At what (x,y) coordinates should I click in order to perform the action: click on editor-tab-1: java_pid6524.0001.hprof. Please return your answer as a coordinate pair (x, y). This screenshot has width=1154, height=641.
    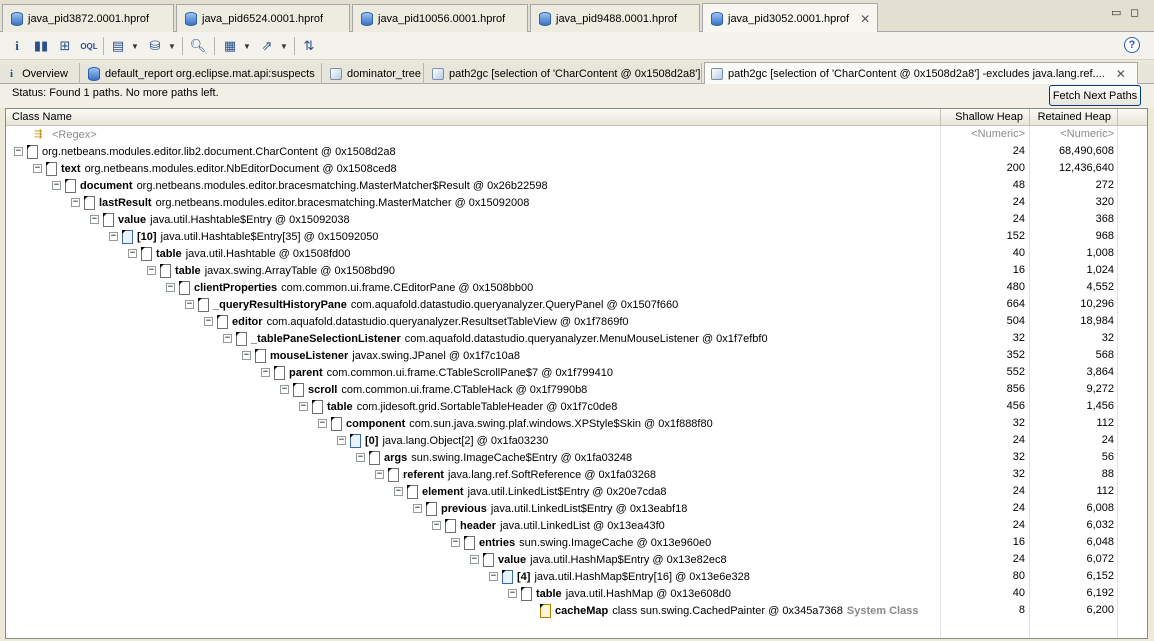
    Looking at the image, I should click on (263, 18).